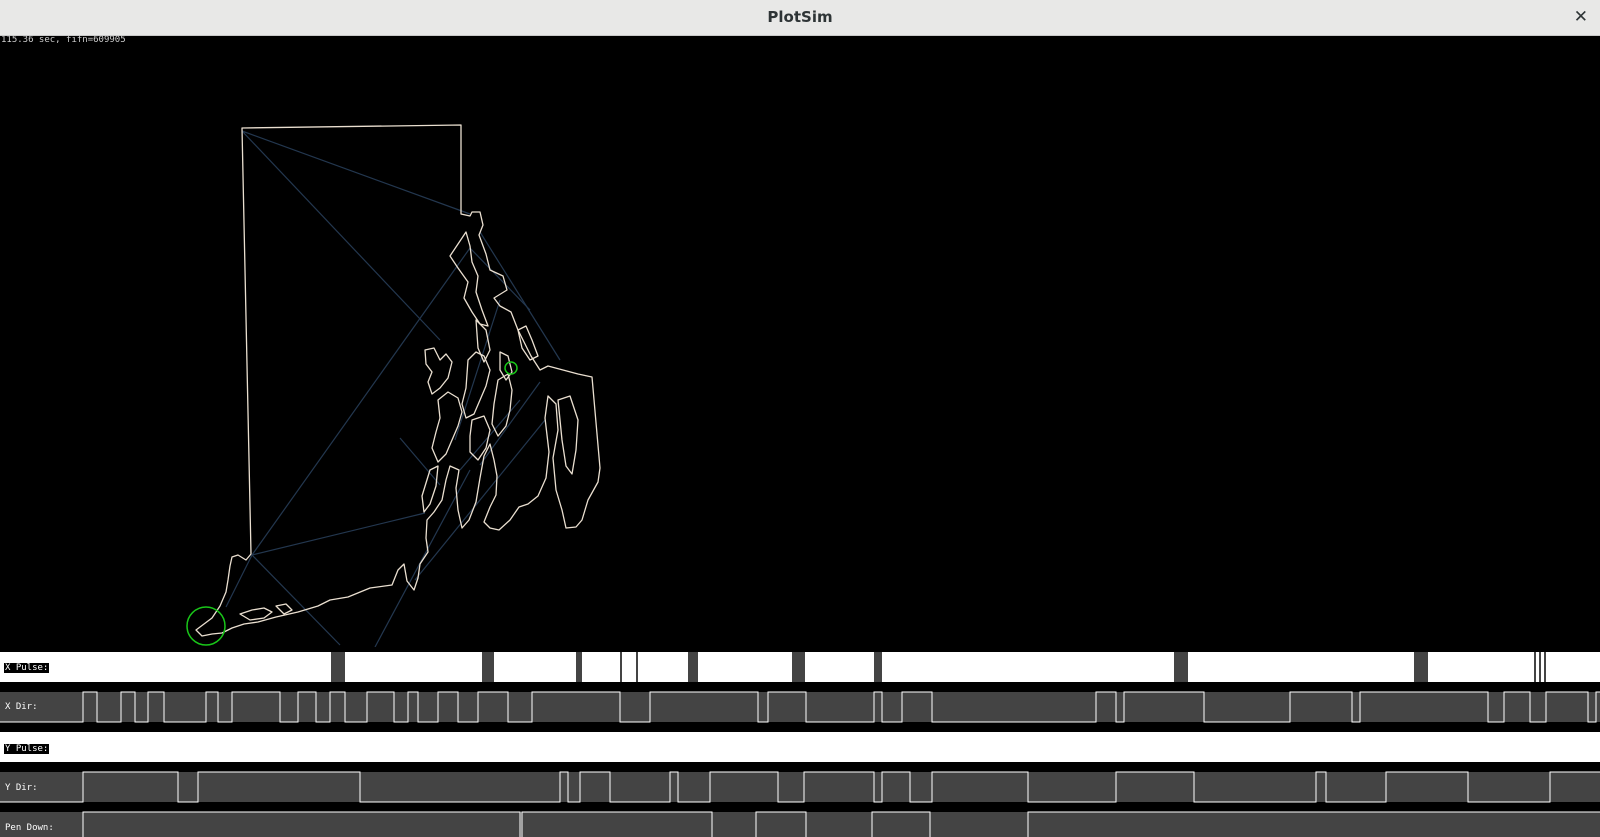 The width and height of the screenshot is (1600, 837). What do you see at coordinates (21, 707) in the screenshot?
I see `x-dir-label: X Dir:` at bounding box center [21, 707].